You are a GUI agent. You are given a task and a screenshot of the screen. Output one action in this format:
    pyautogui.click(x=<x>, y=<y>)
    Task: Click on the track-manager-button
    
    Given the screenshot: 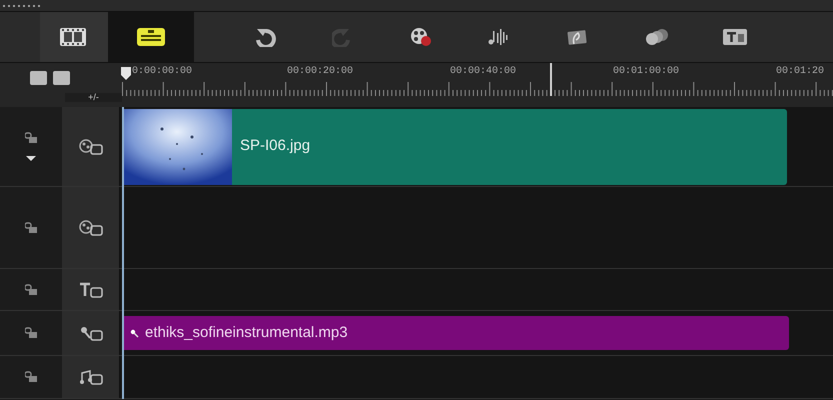 What is the action you would take?
    pyautogui.click(x=38, y=78)
    